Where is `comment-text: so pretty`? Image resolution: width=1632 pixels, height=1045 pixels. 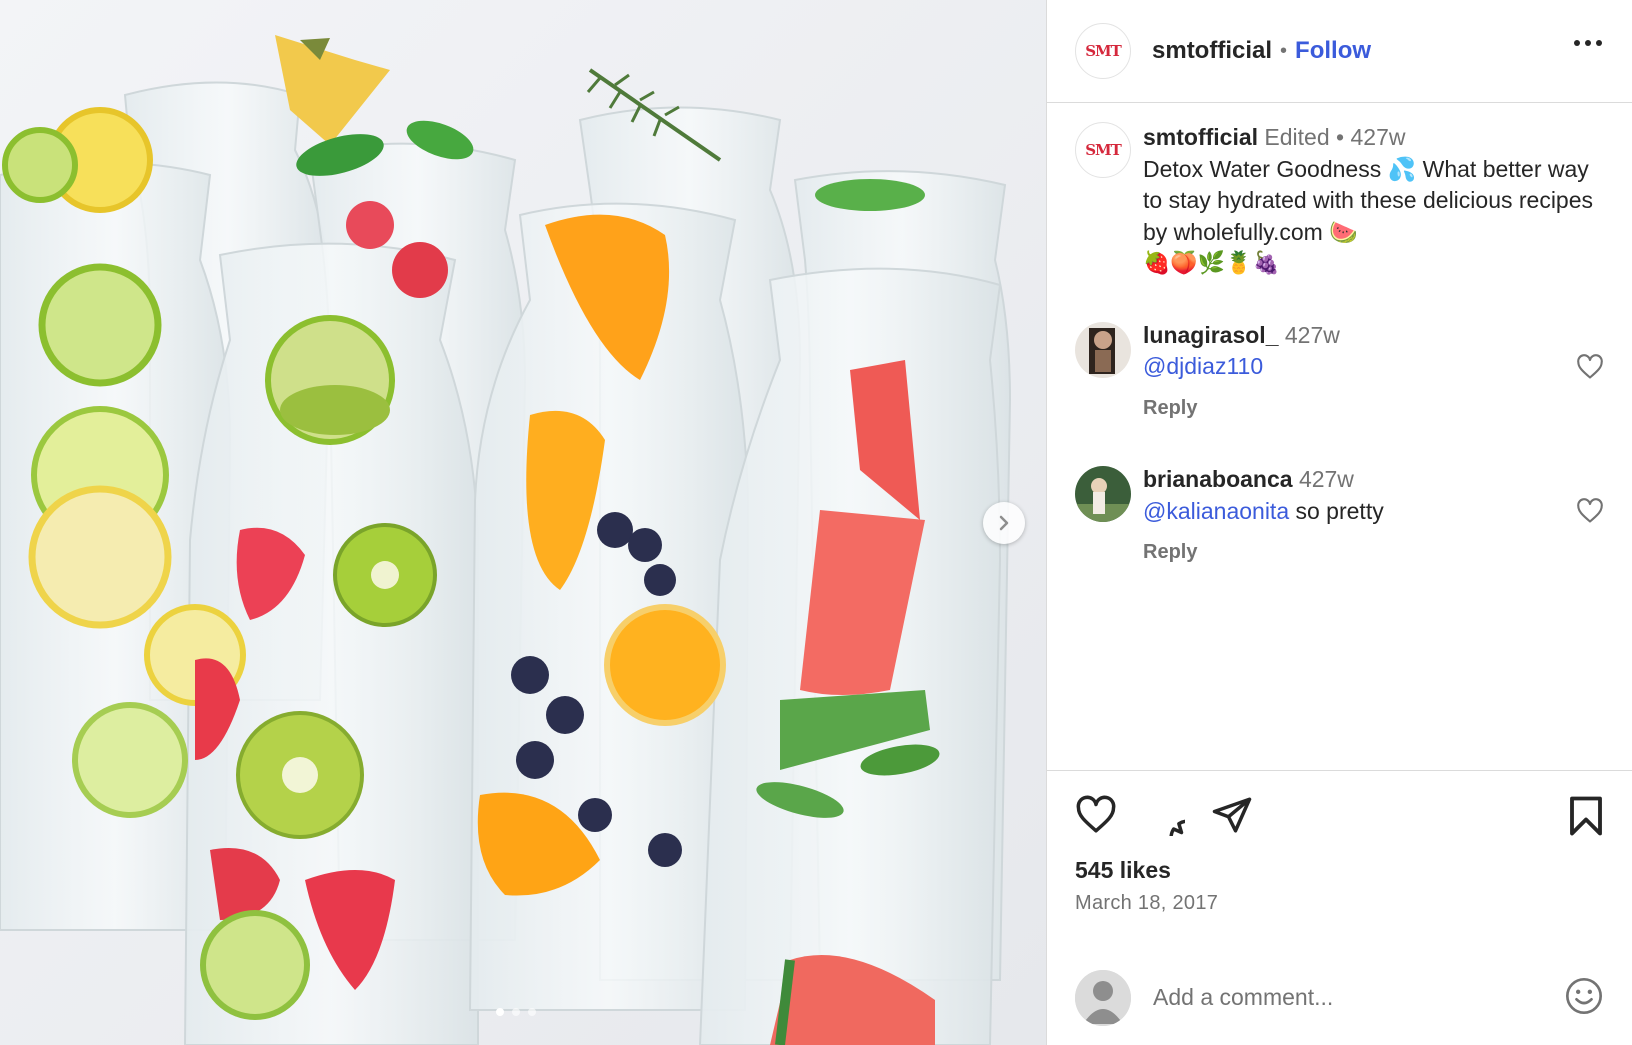
comment-text: so pretty is located at coordinates (1336, 510).